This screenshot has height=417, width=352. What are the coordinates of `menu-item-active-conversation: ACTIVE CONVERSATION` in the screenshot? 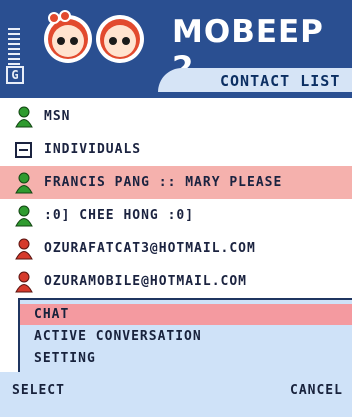 It's located at (186, 336).